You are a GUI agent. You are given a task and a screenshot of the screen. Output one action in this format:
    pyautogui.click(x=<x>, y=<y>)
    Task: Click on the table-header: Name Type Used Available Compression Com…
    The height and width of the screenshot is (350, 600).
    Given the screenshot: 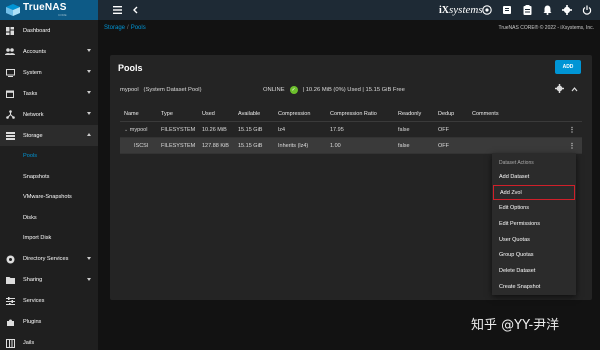 What is the action you would take?
    pyautogui.click(x=351, y=114)
    